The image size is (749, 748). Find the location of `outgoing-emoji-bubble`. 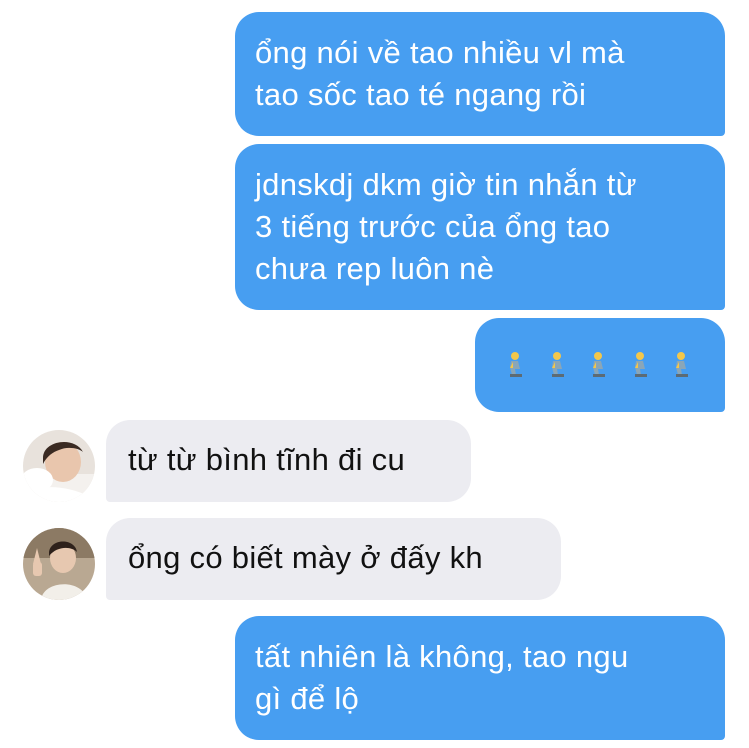

outgoing-emoji-bubble is located at coordinates (600, 365).